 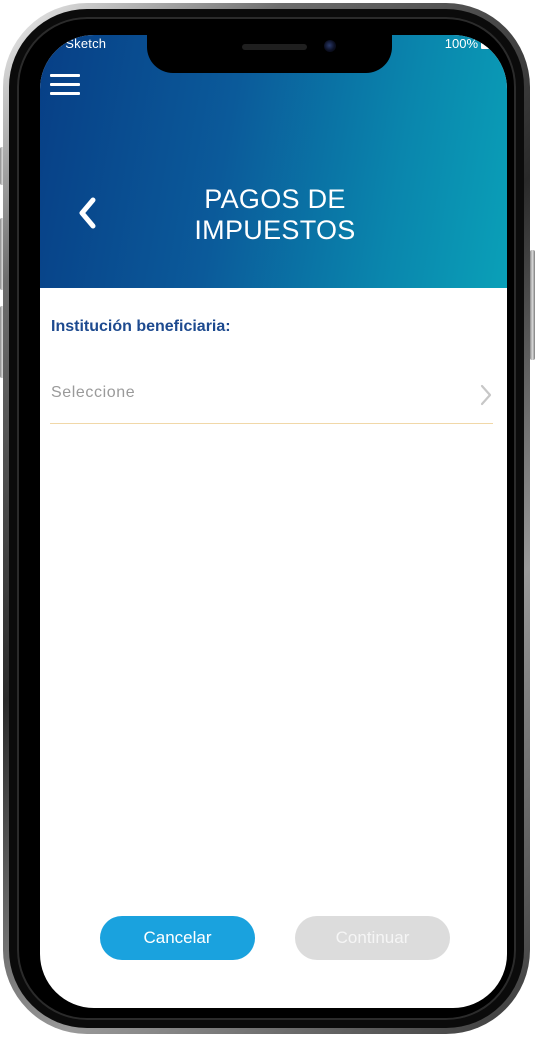 I want to click on battery-icon, so click(x=486, y=44).